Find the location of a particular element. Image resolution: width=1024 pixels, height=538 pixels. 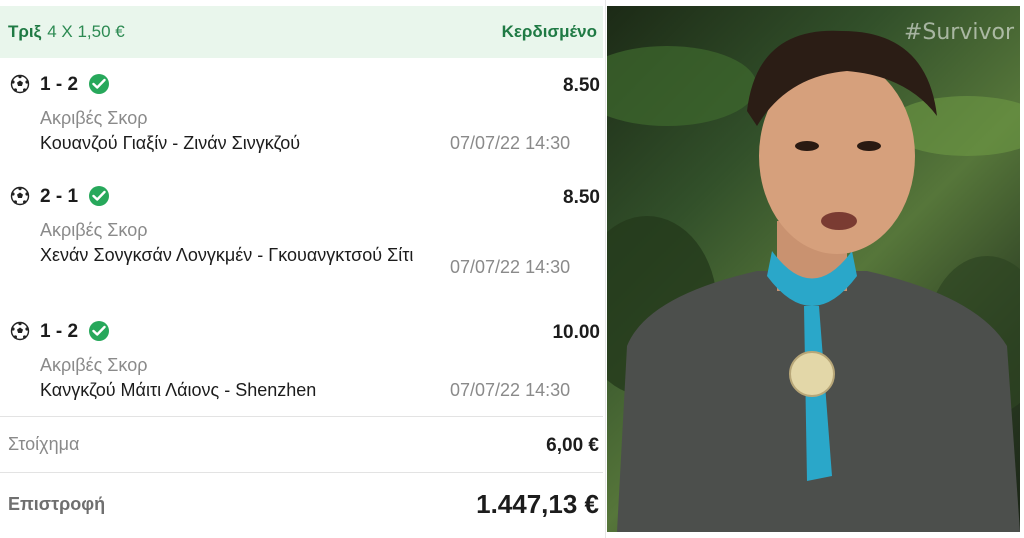

bet-type: Τριξ 4 X 1,50 € is located at coordinates (66, 32).